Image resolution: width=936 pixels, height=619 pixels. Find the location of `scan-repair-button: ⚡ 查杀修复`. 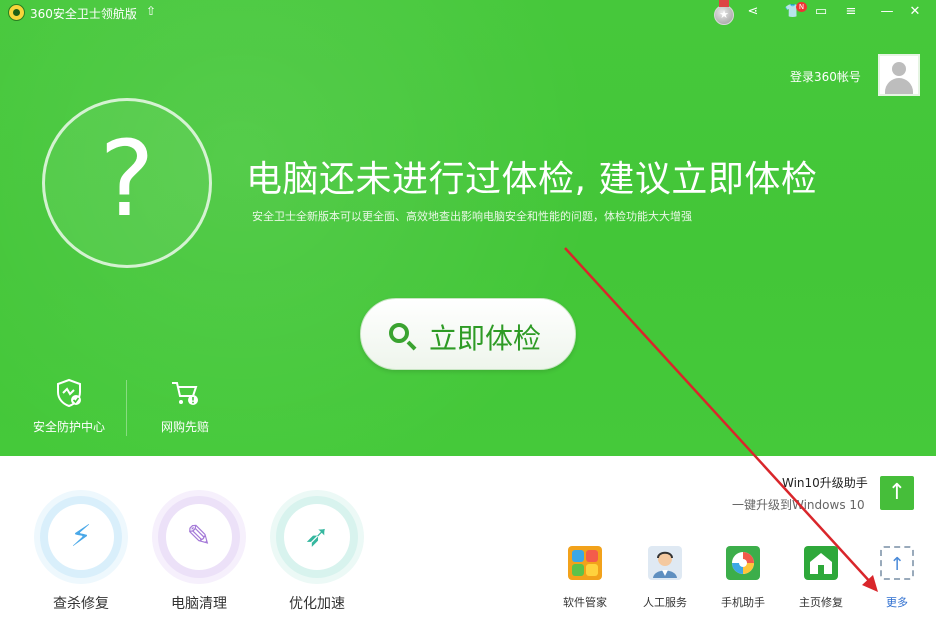

scan-repair-button: ⚡ 查杀修复 is located at coordinates (80, 551).